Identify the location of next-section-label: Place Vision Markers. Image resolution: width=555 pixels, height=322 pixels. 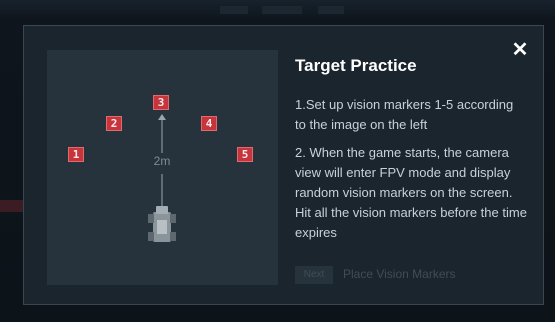
(399, 274).